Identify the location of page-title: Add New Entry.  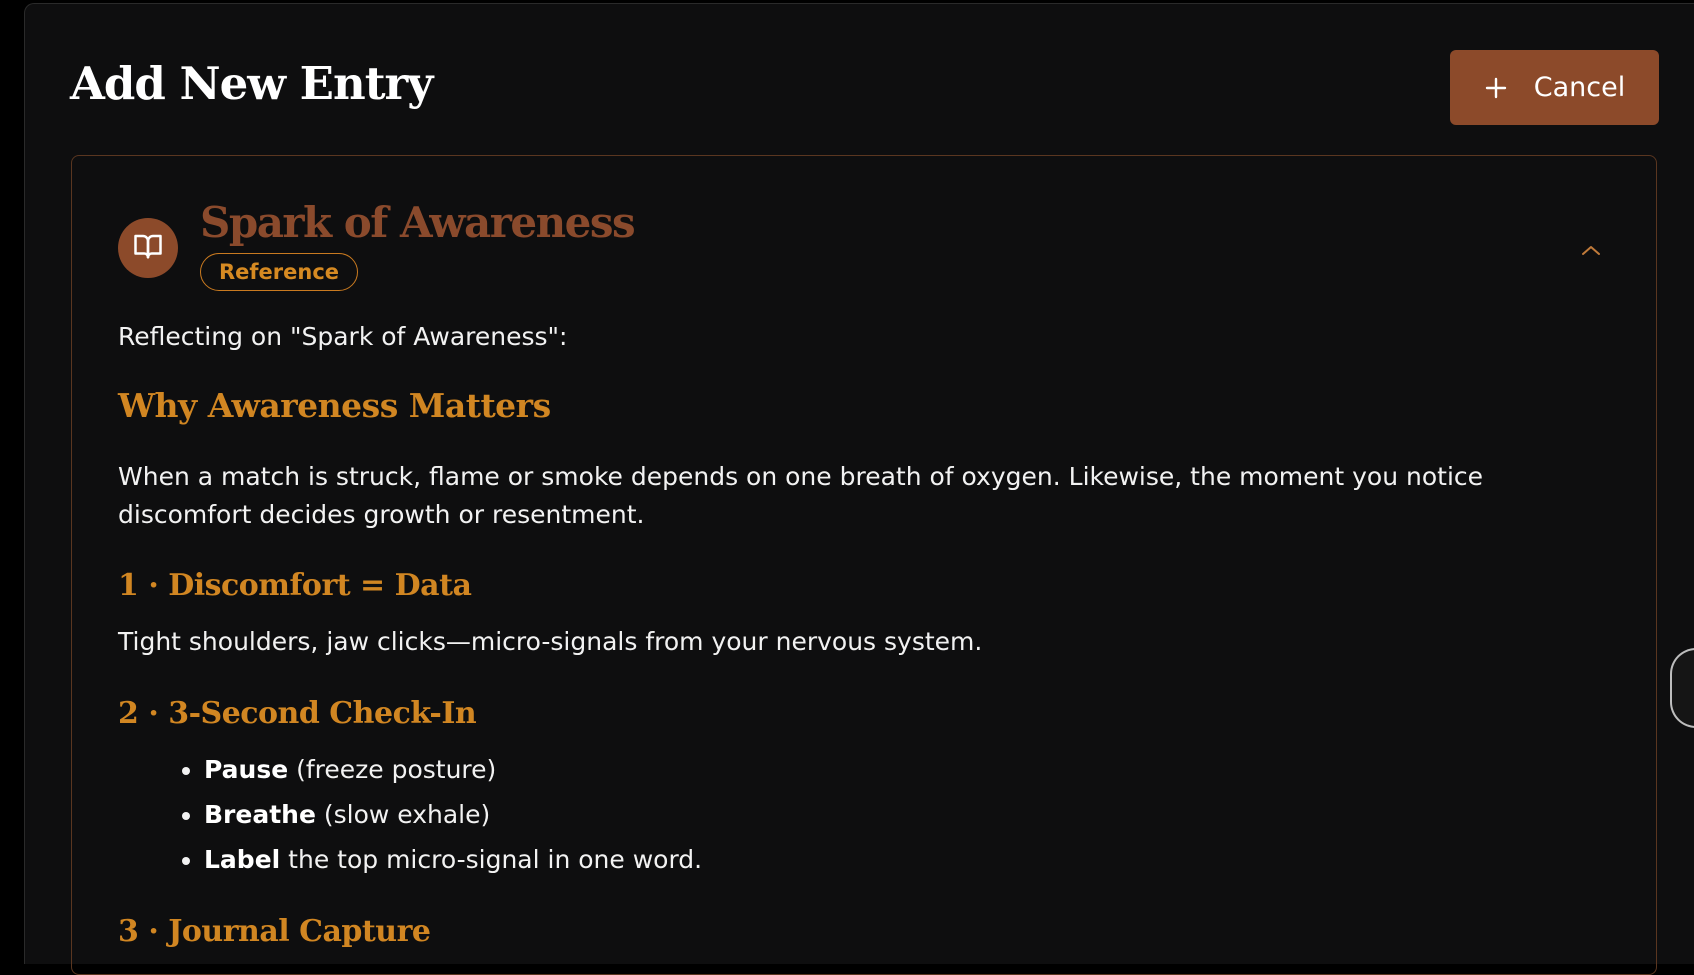
(251, 83).